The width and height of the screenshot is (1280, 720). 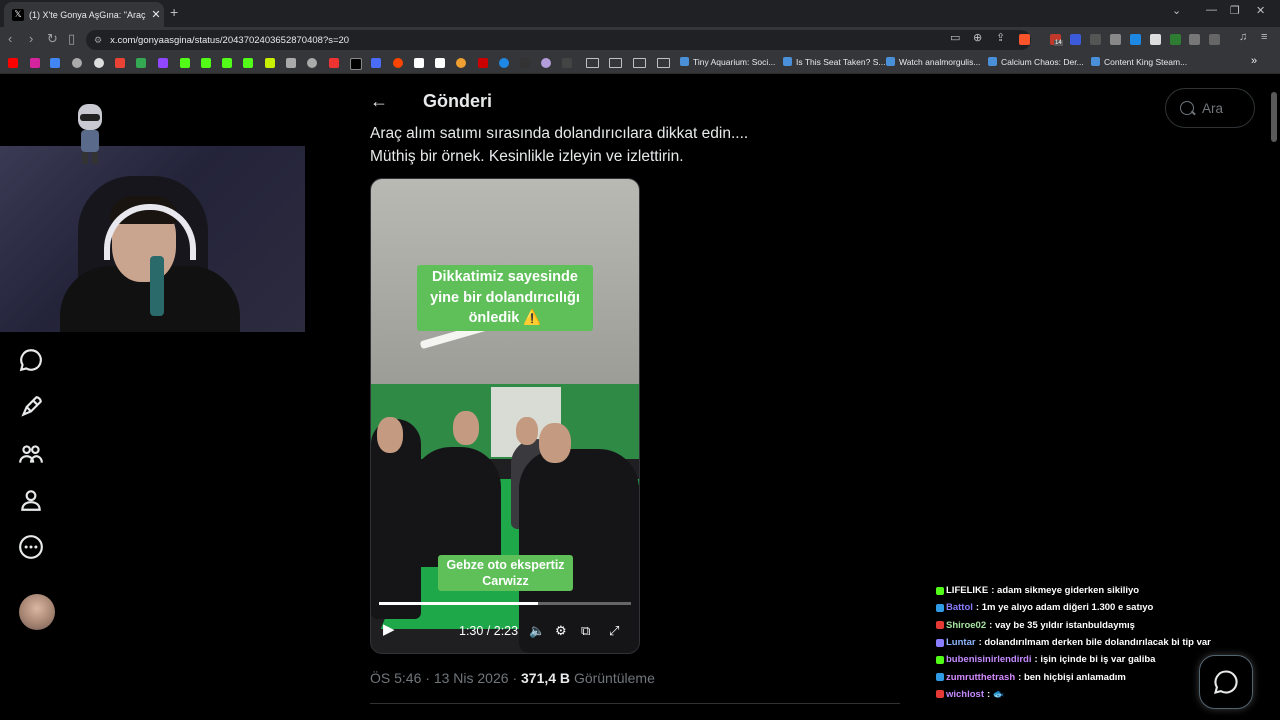 I want to click on minimize-button: —, so click(x=1211, y=10).